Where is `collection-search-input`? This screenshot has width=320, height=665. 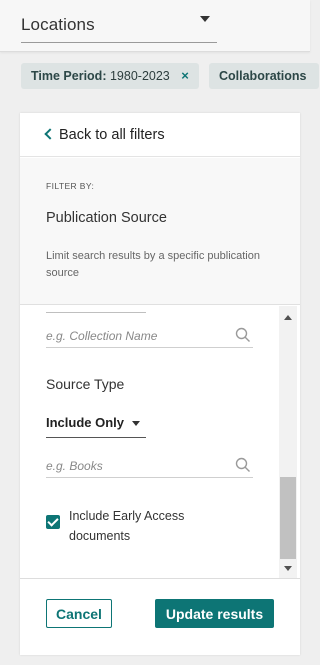 collection-search-input is located at coordinates (138, 336).